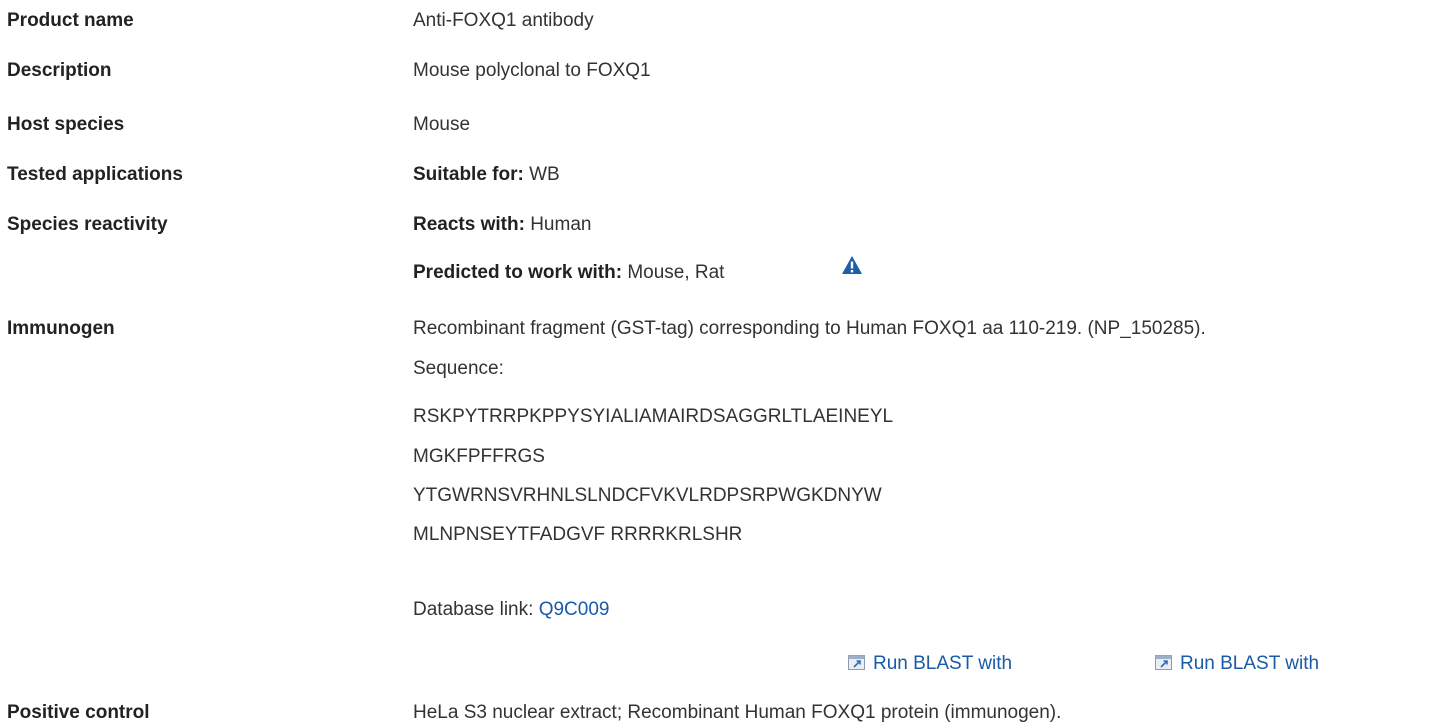  Describe the element at coordinates (503, 20) in the screenshot. I see `value-product-name: Anti-FOXQ1 antibody` at that location.